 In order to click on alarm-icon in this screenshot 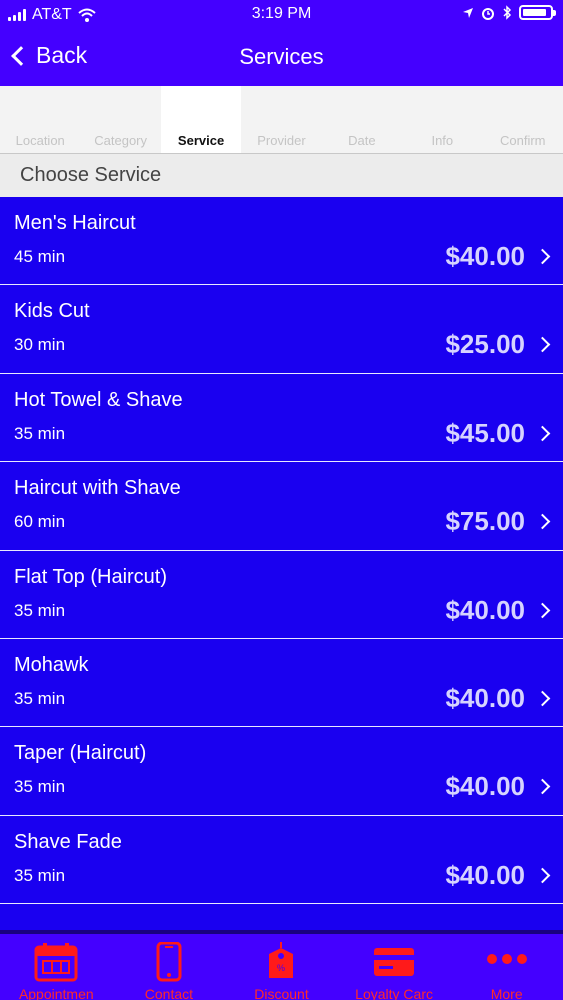, I will do `click(488, 13)`.